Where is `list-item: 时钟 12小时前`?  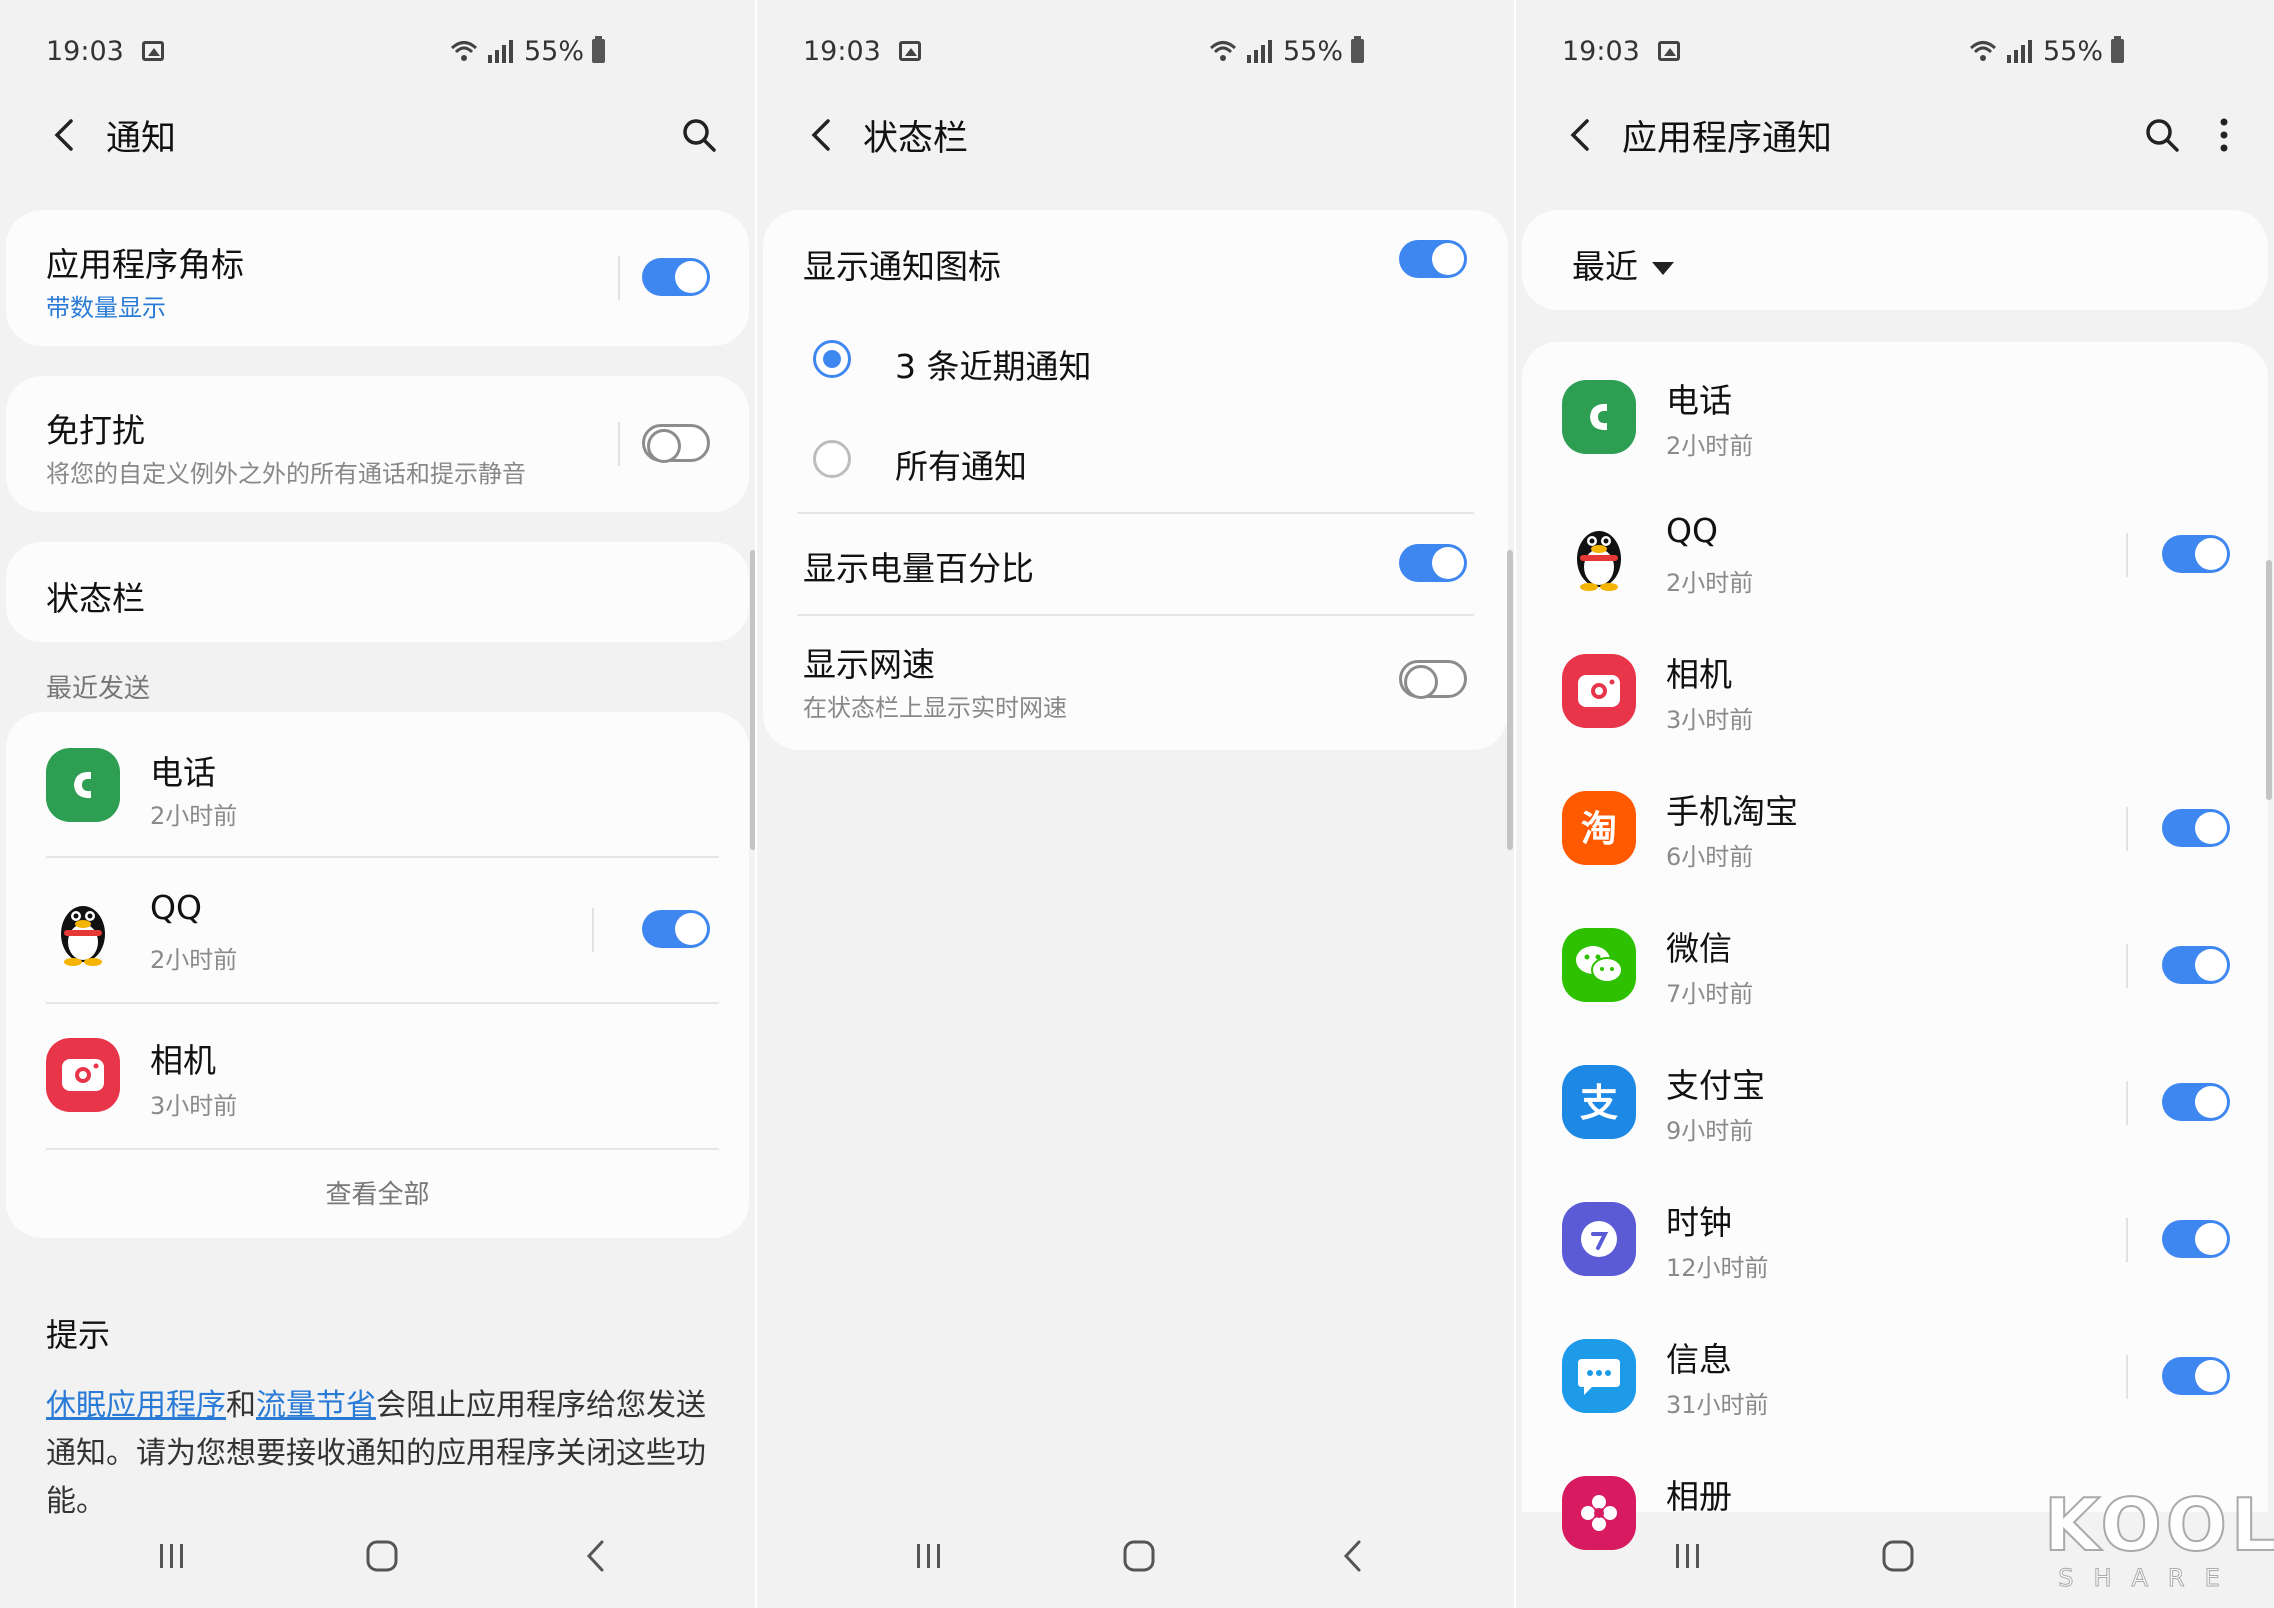
list-item: 时钟 12小时前 is located at coordinates (1895, 1240).